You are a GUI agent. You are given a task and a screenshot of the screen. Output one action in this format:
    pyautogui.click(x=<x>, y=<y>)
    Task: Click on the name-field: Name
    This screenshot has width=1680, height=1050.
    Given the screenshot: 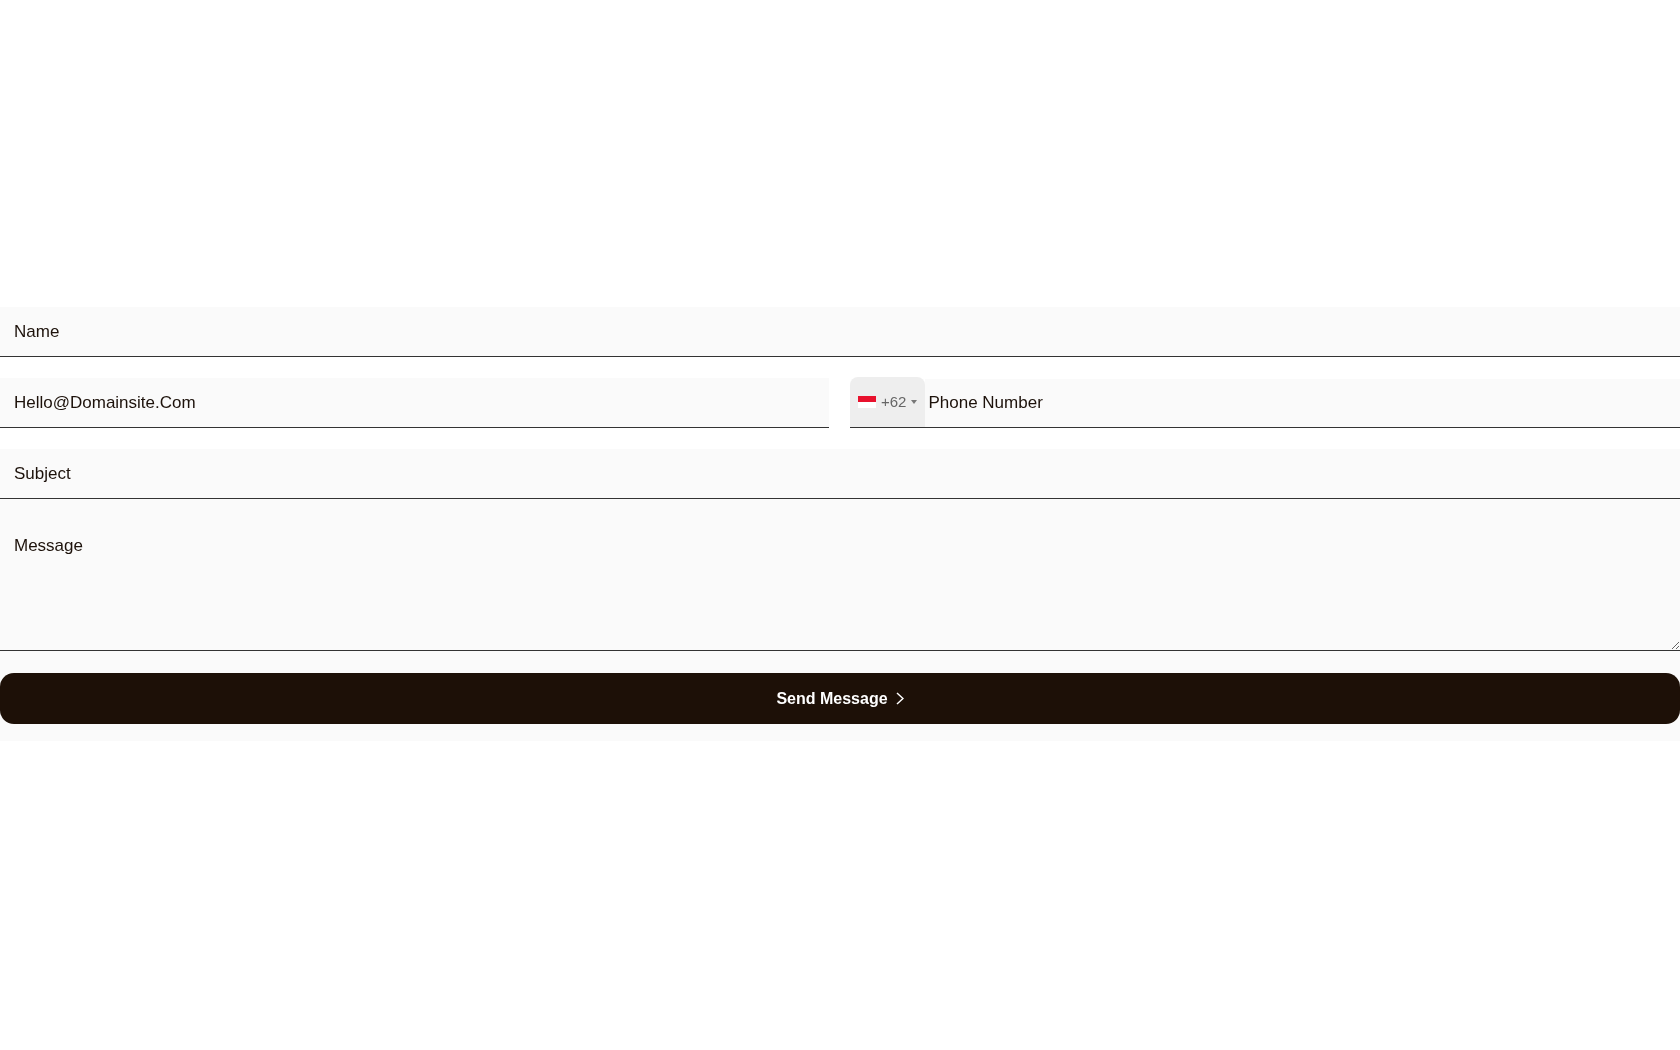 What is the action you would take?
    pyautogui.click(x=840, y=332)
    